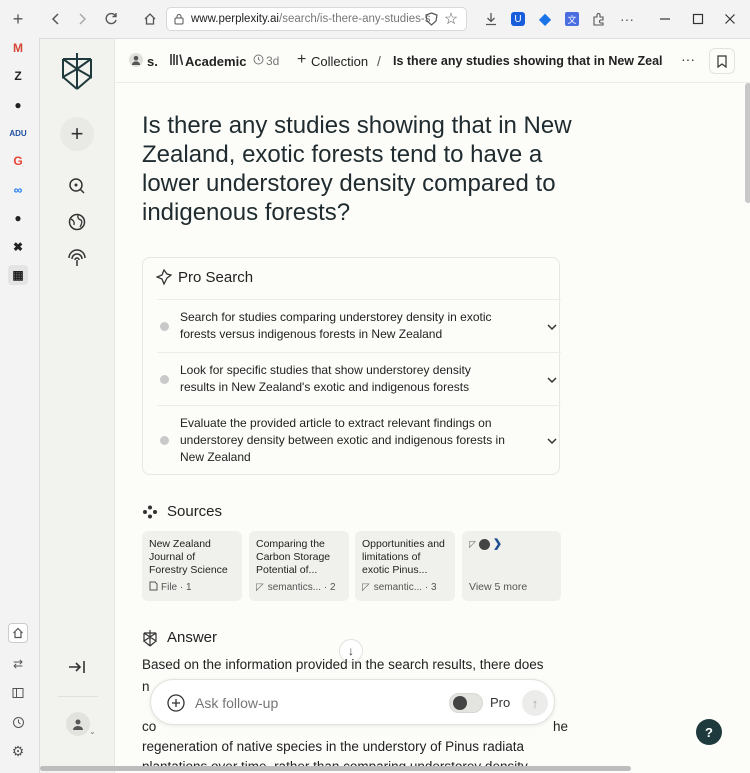 This screenshot has height=773, width=750. I want to click on perplexity-logo, so click(77, 71).